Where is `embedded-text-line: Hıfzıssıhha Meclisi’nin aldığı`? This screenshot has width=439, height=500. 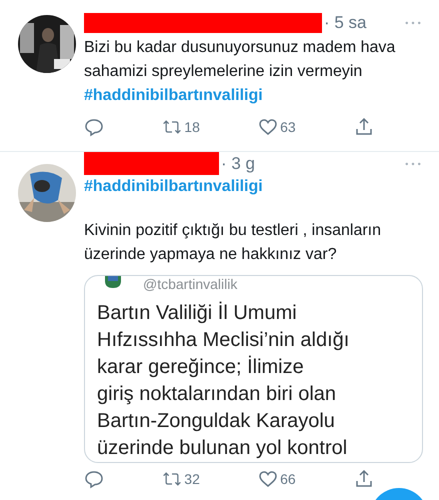
embedded-text-line: Hıfzıssıhha Meclisi’nin aldığı is located at coordinates (223, 340).